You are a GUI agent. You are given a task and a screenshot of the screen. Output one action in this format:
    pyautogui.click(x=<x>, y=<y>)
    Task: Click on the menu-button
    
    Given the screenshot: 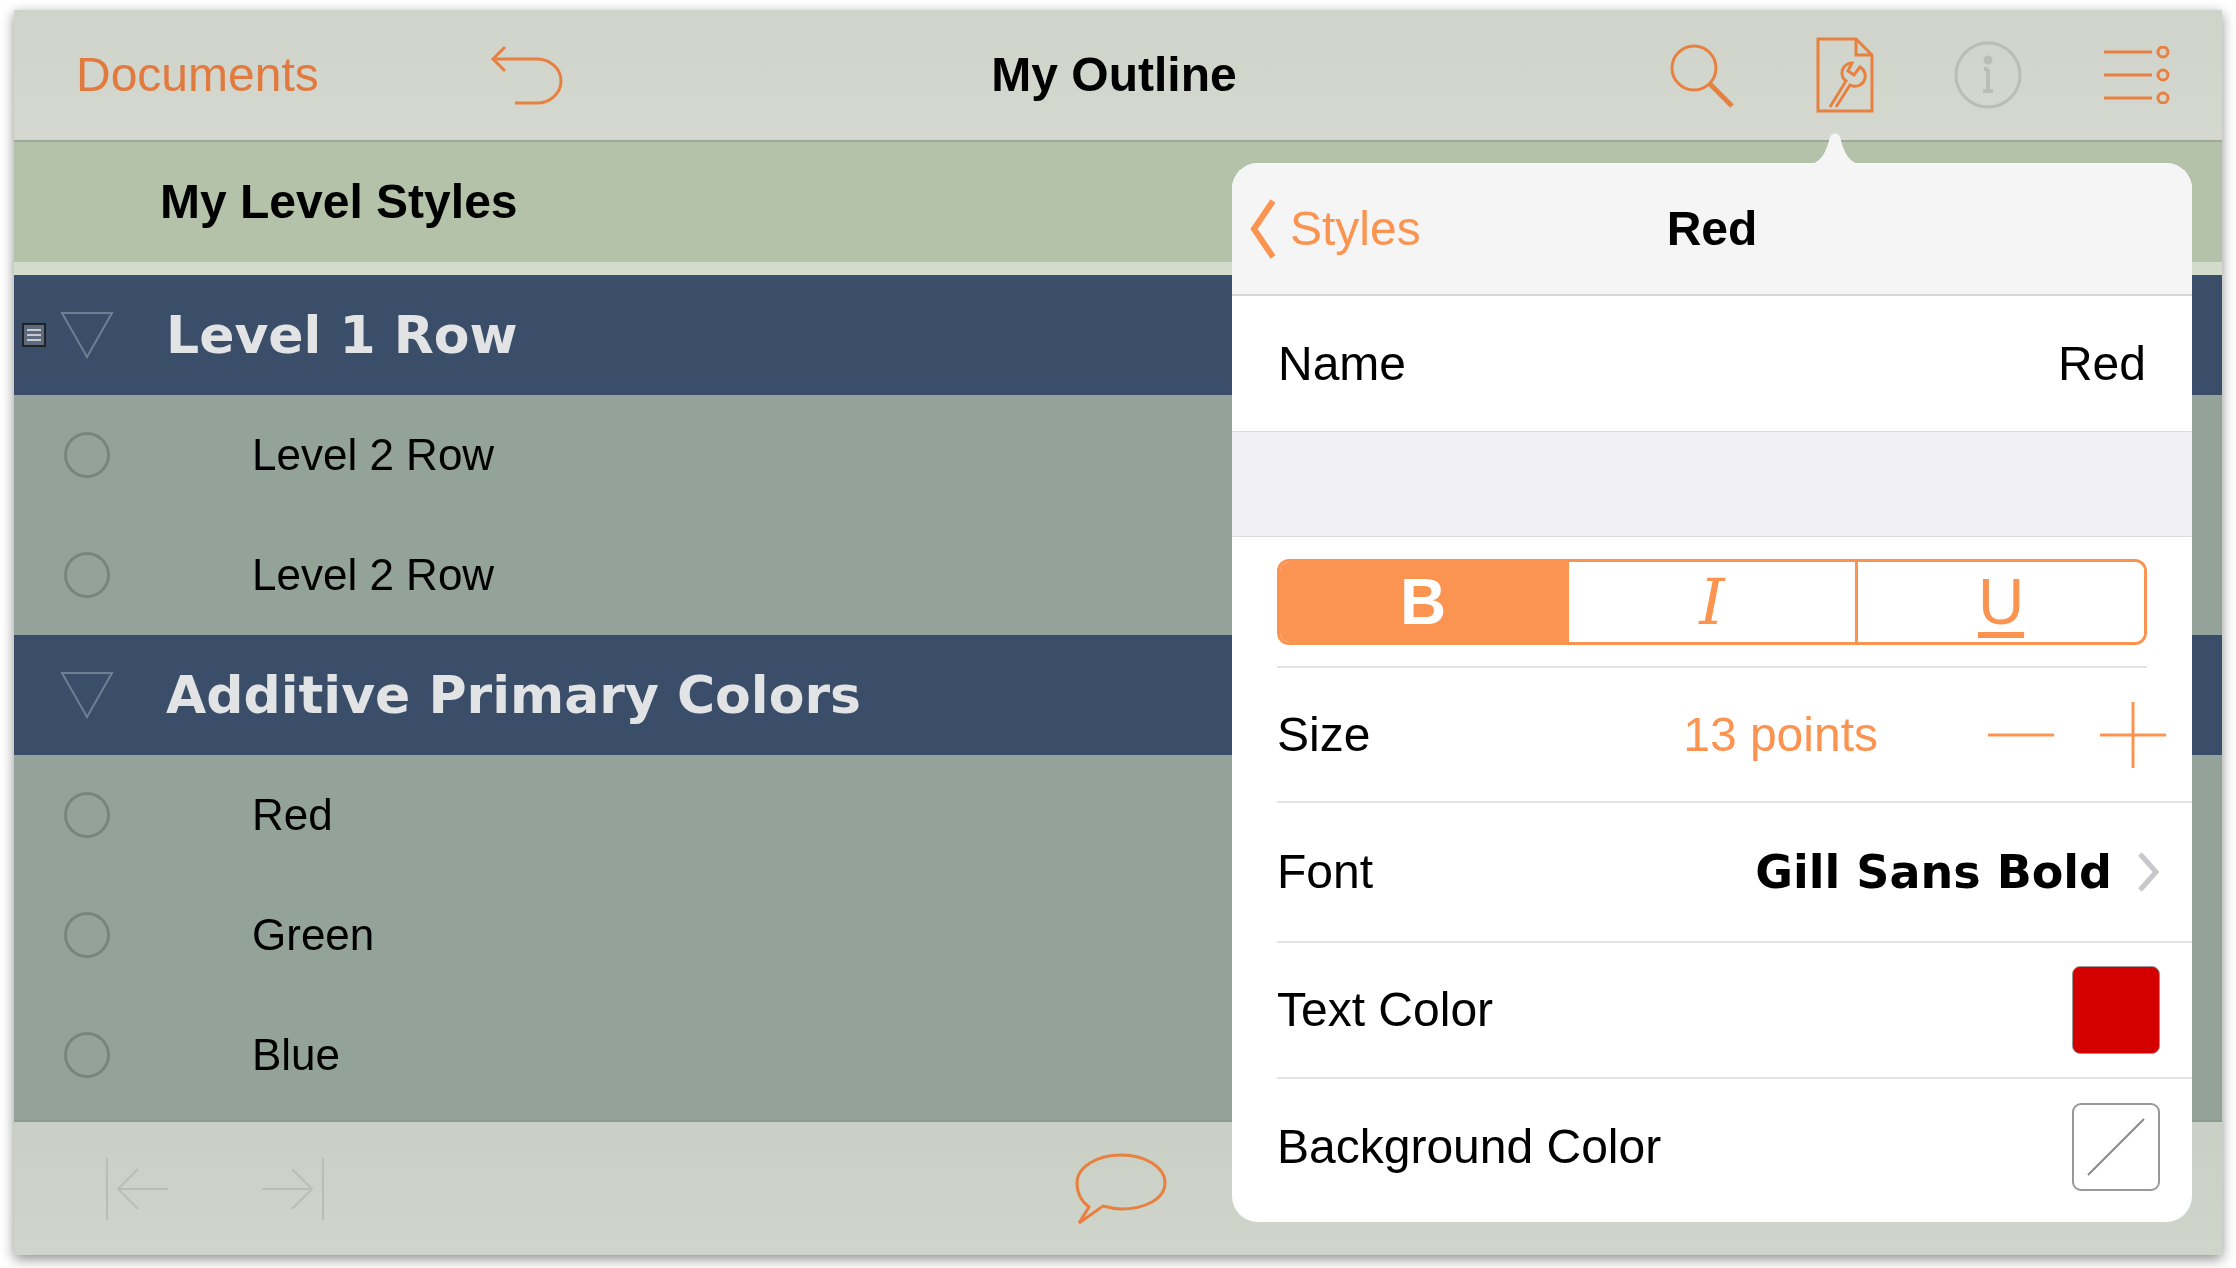 What is the action you would take?
    pyautogui.click(x=2136, y=75)
    